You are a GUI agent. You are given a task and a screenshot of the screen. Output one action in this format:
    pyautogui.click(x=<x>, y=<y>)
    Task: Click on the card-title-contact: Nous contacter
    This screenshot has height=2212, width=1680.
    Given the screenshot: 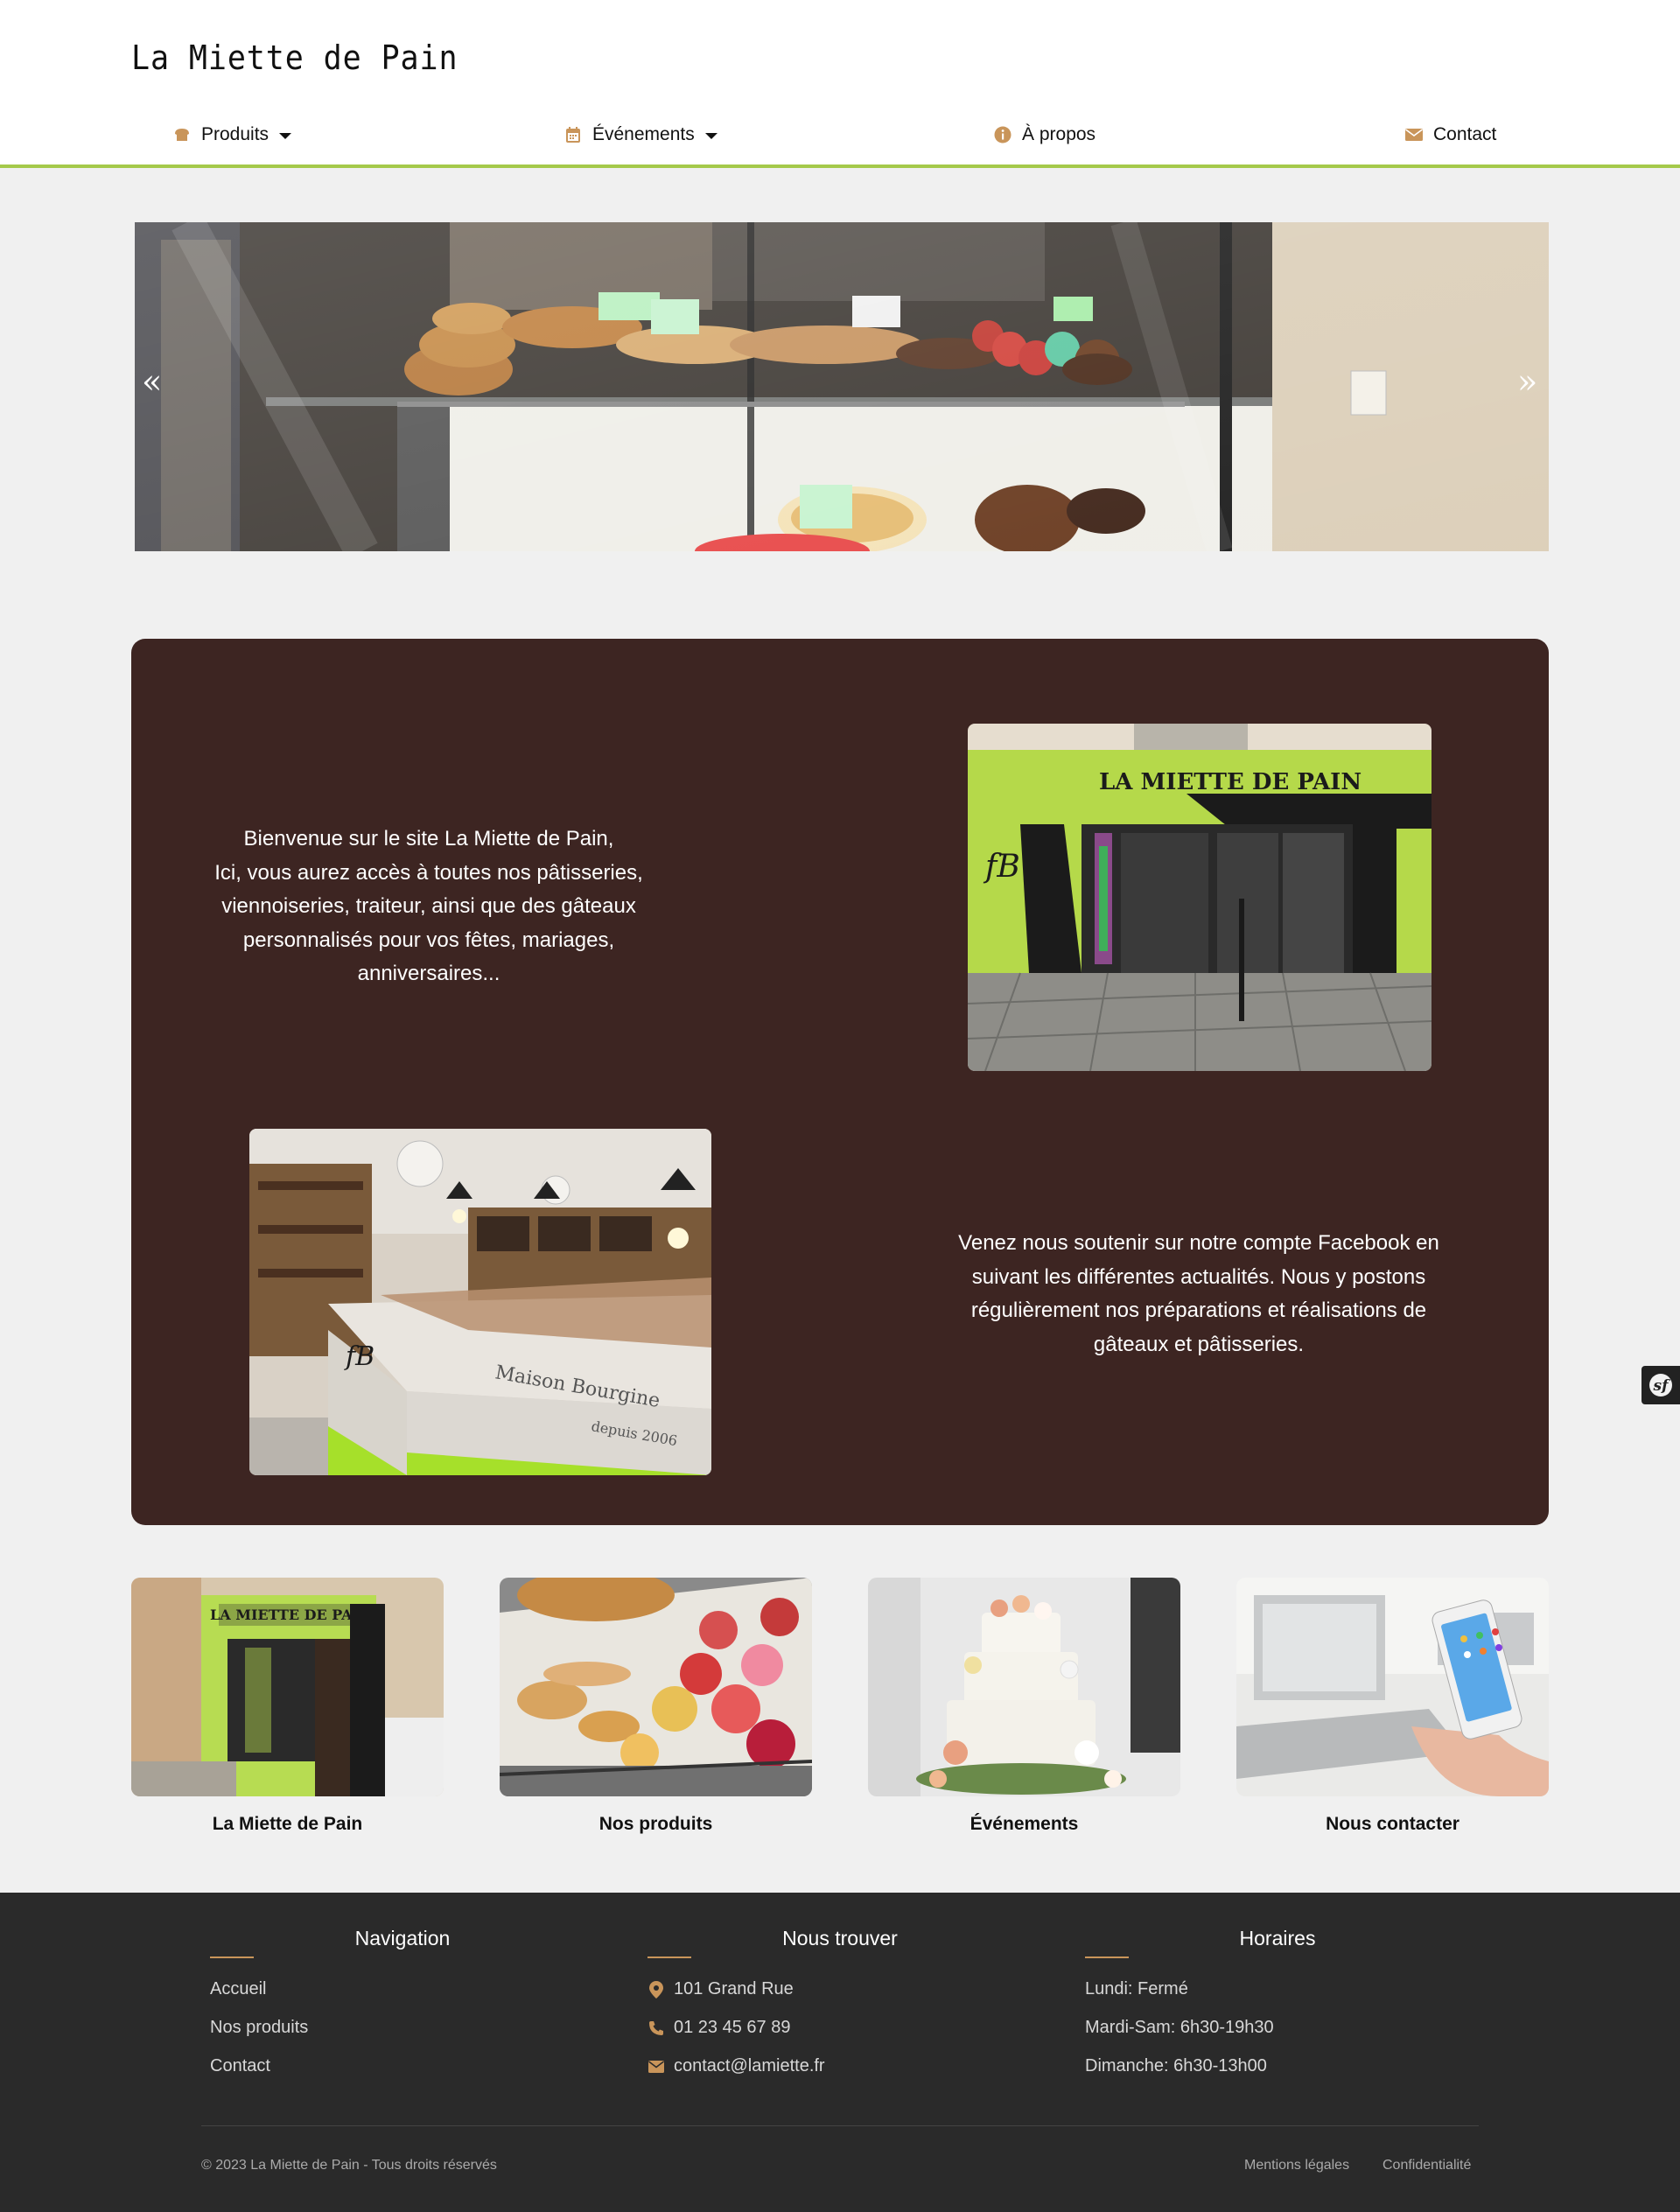 What is the action you would take?
    pyautogui.click(x=1392, y=1824)
    